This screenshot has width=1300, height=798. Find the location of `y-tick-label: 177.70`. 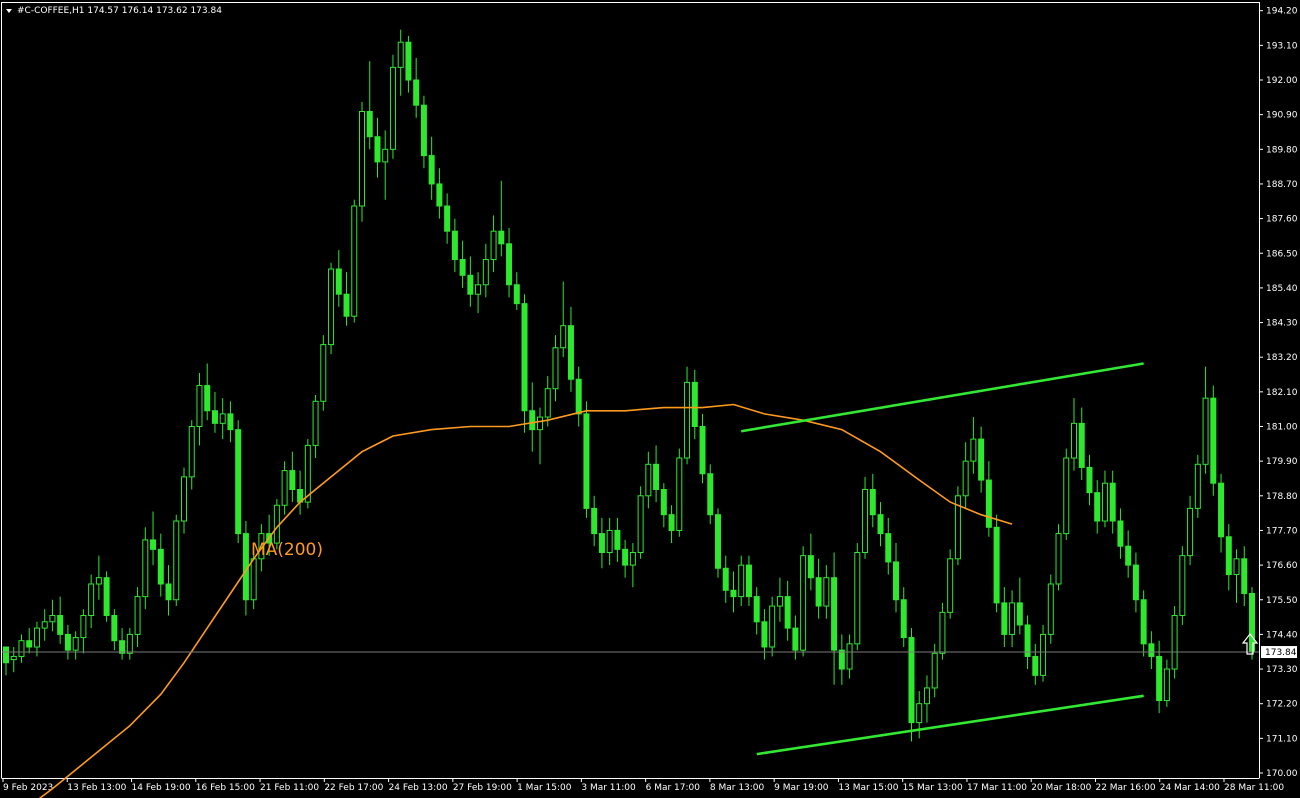

y-tick-label: 177.70 is located at coordinates (1282, 531).